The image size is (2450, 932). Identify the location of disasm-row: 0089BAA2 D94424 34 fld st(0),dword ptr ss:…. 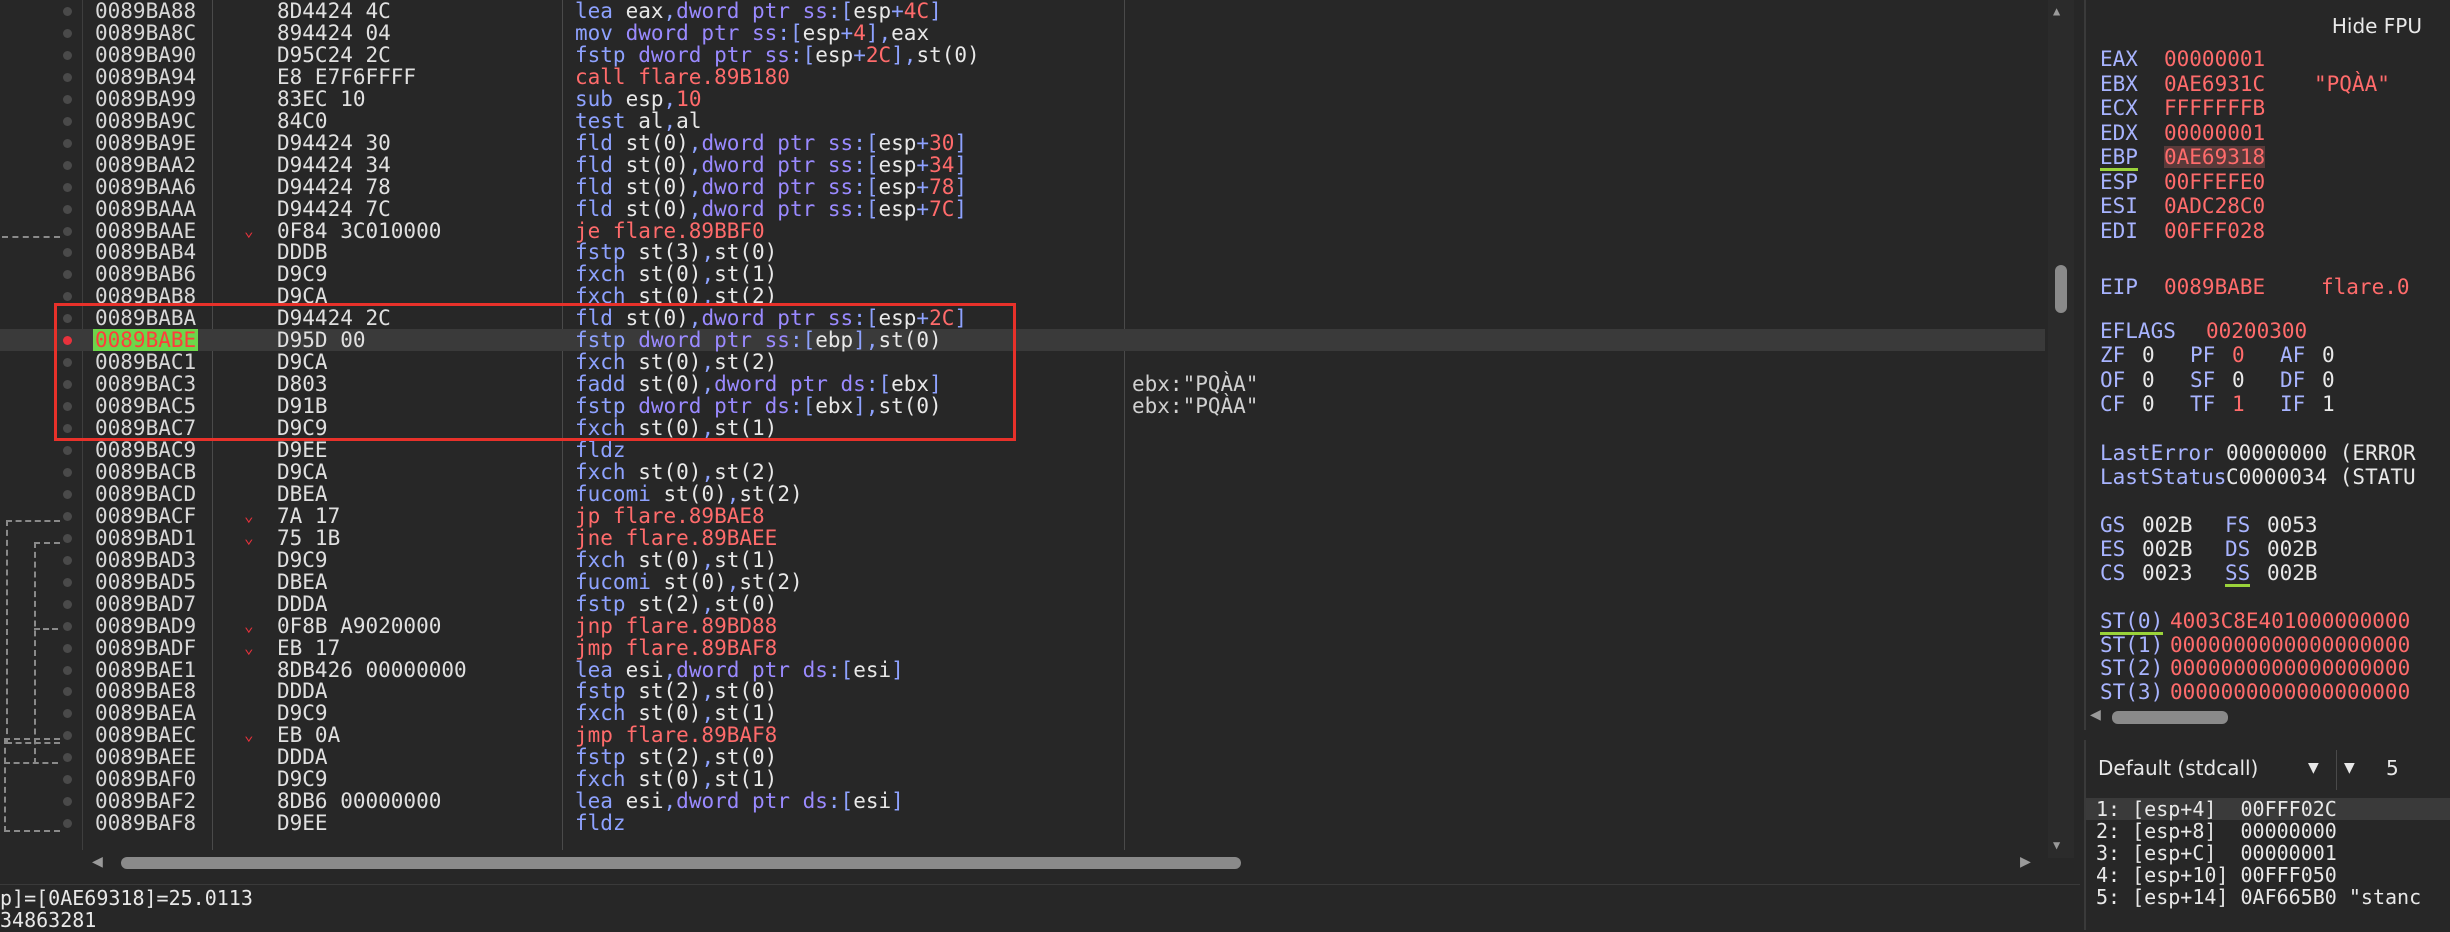
(1022, 165).